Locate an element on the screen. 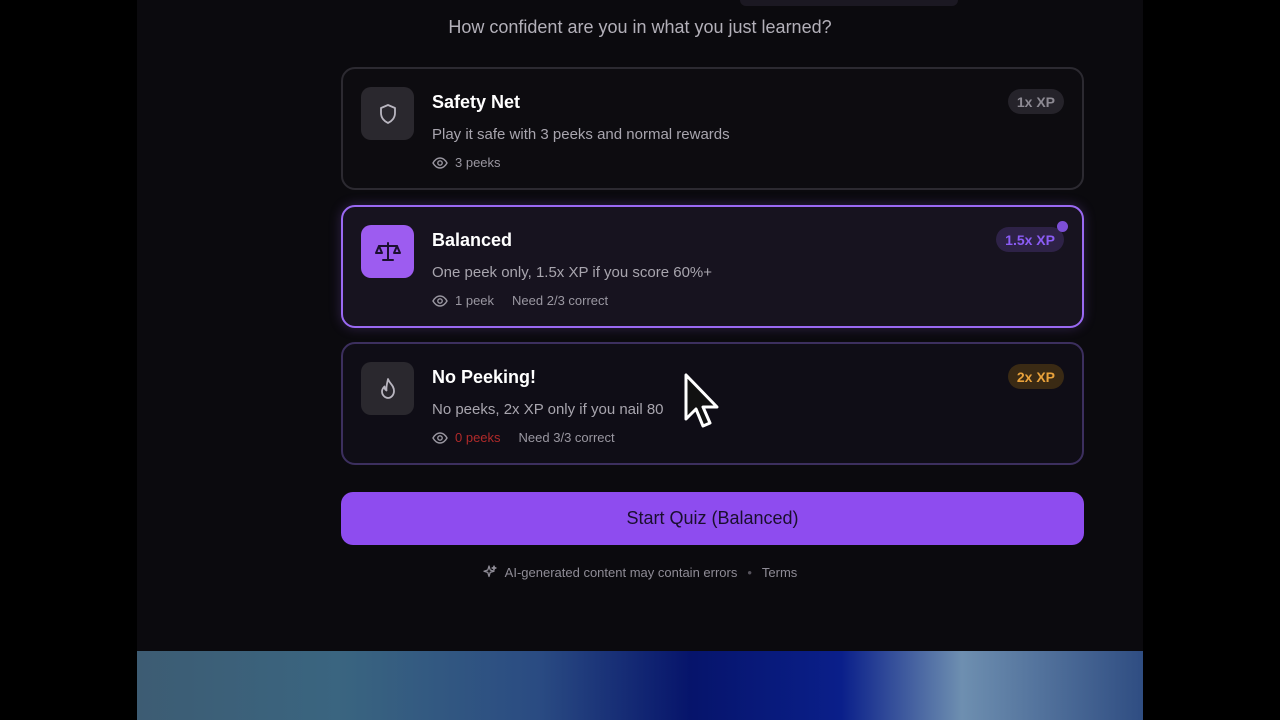  sparkle-icon is located at coordinates (490, 572).